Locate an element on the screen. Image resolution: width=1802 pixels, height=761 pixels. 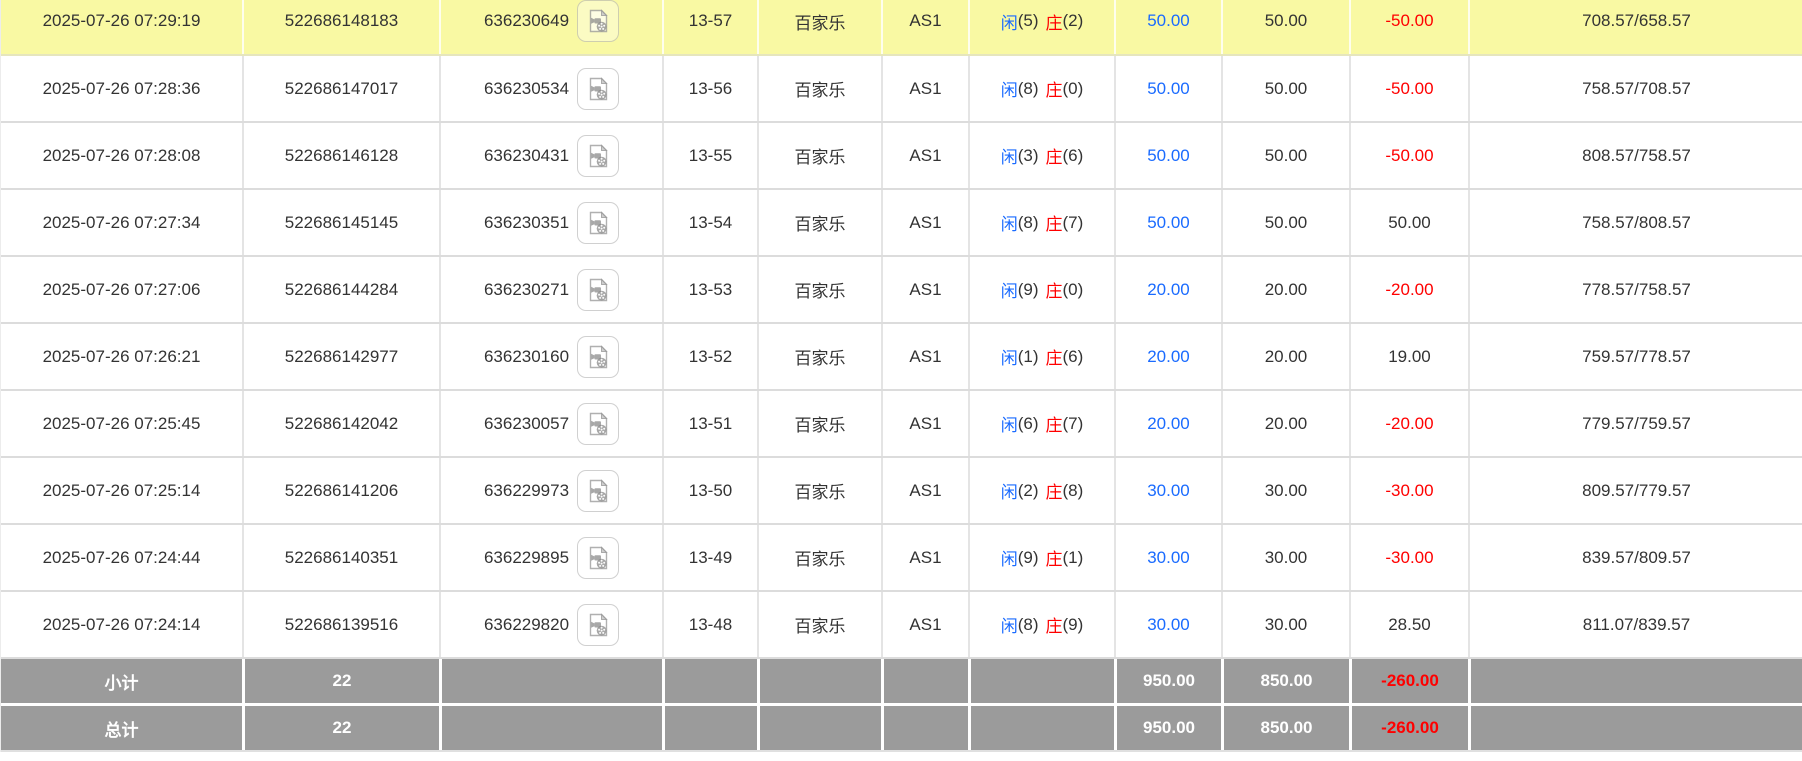
round-id: 636229820 is located at coordinates (526, 624).